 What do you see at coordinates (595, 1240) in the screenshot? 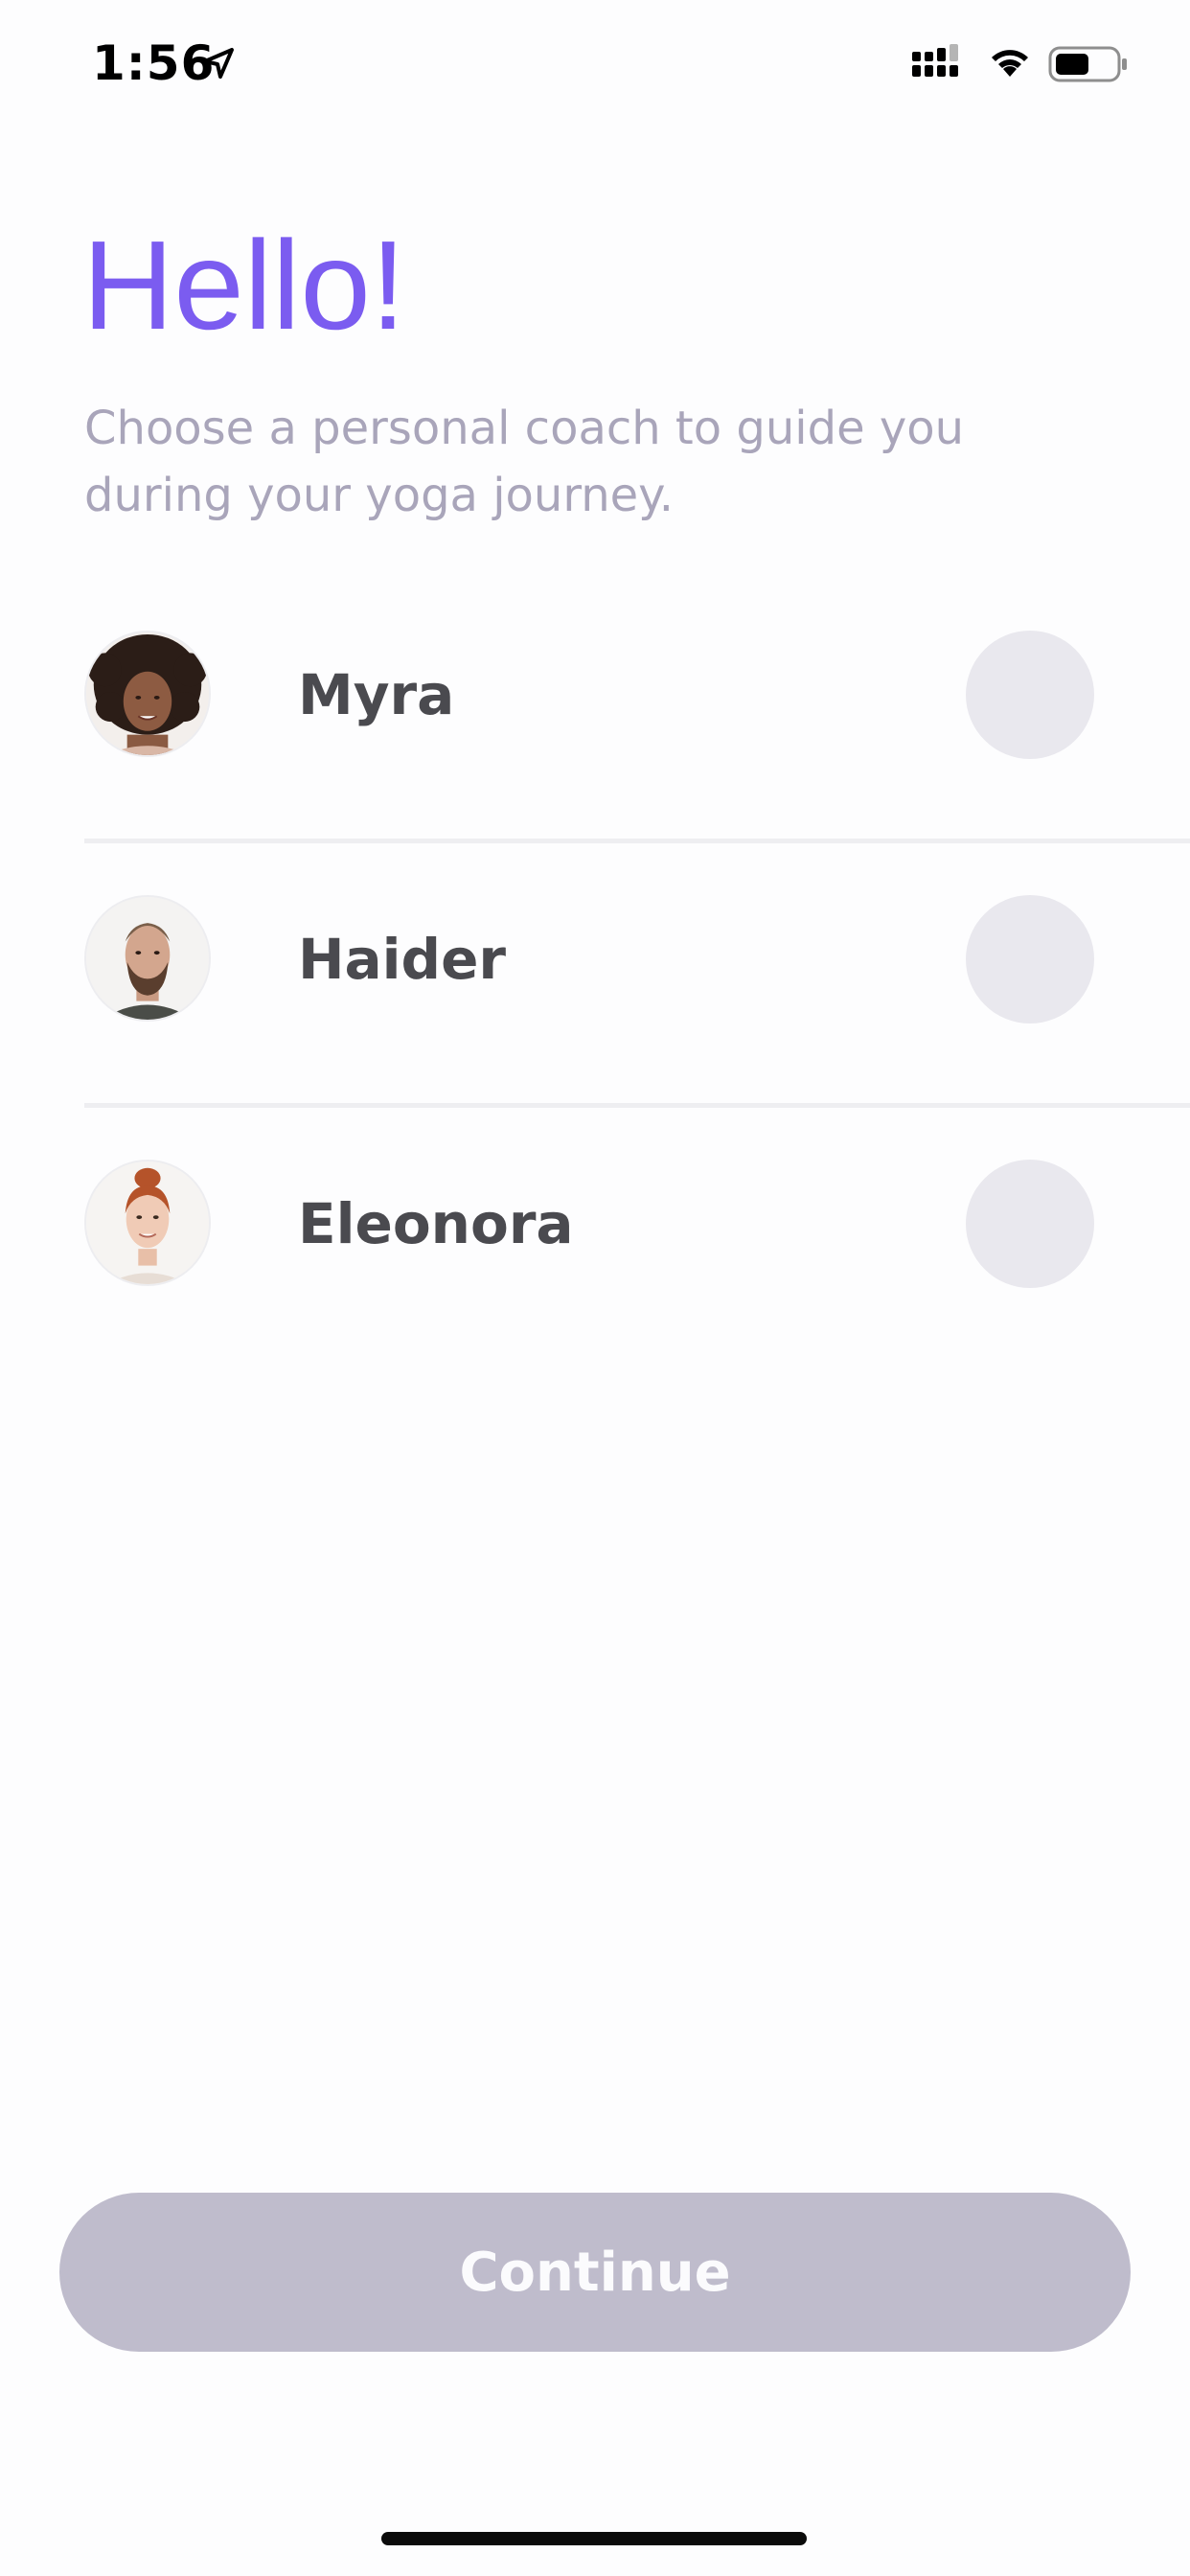
I see `coach-row-eleonora: Eleonora` at bounding box center [595, 1240].